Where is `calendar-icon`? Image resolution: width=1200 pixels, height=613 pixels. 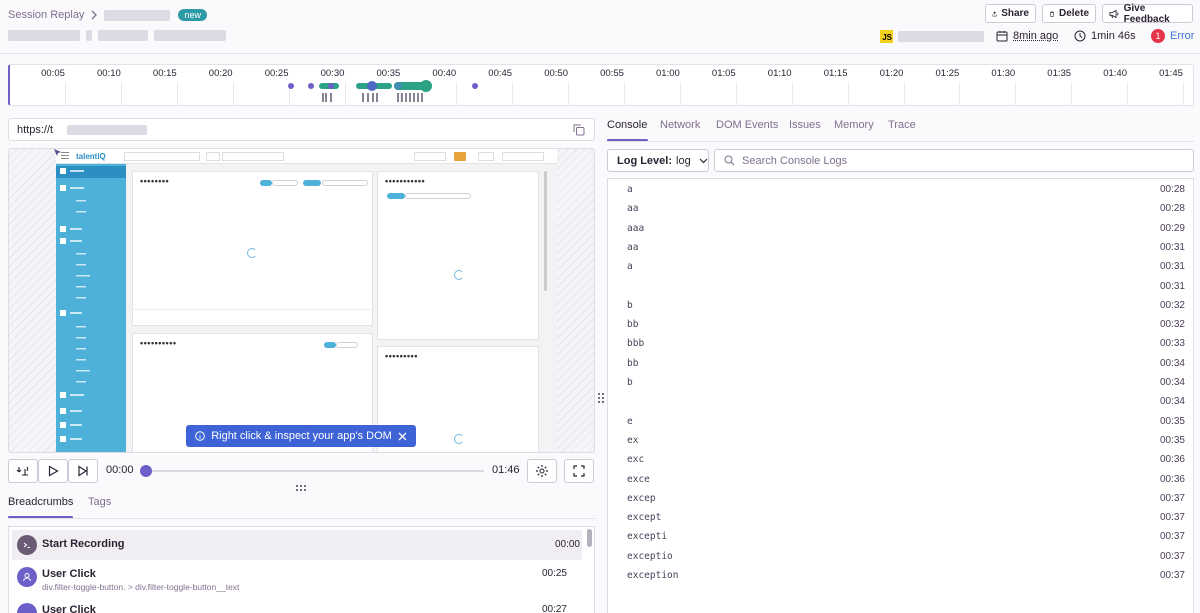 calendar-icon is located at coordinates (1002, 36).